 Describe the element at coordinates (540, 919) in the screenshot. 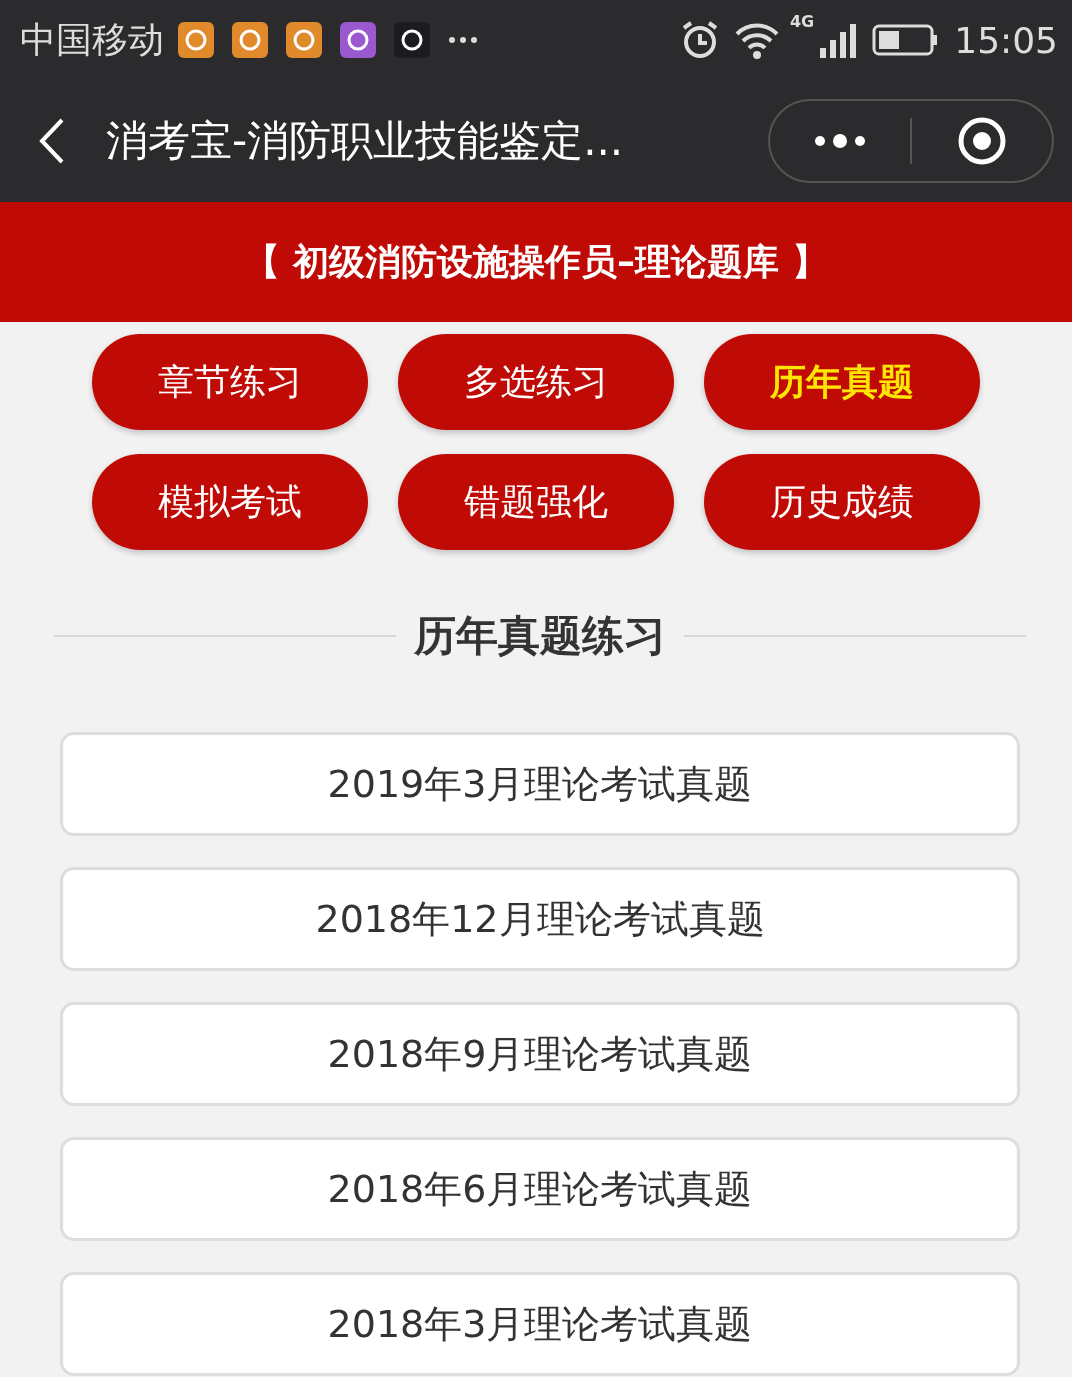

I see `exam-item: 2018年12月理论考试真题` at that location.